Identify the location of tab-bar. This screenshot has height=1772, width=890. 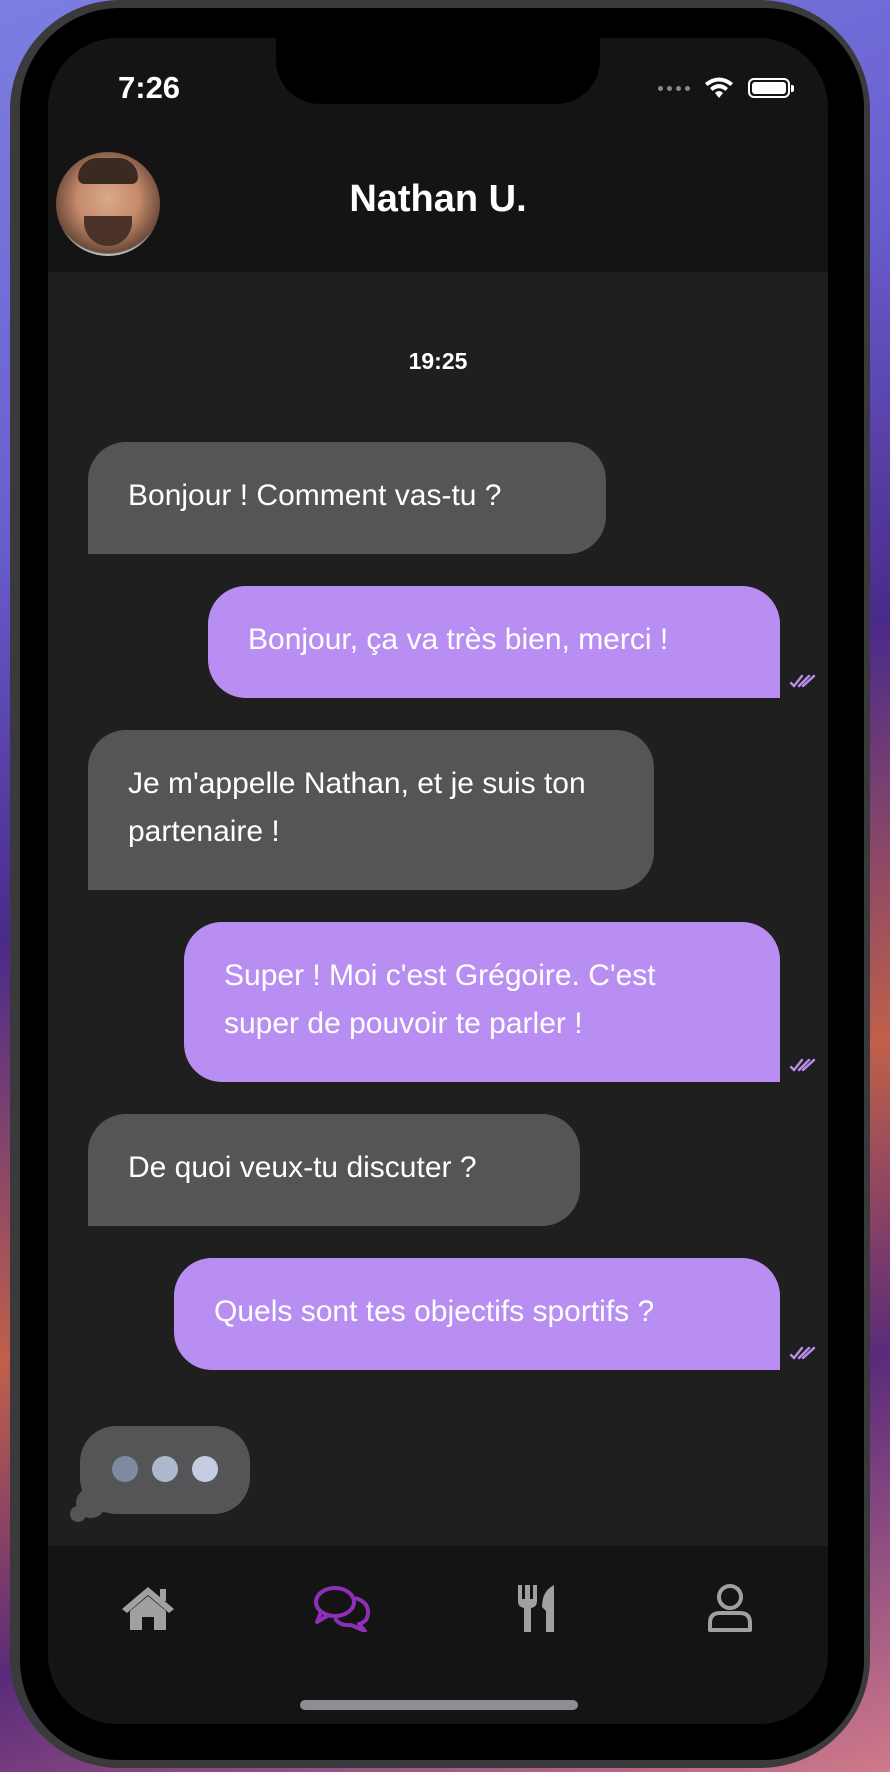
(438, 1635).